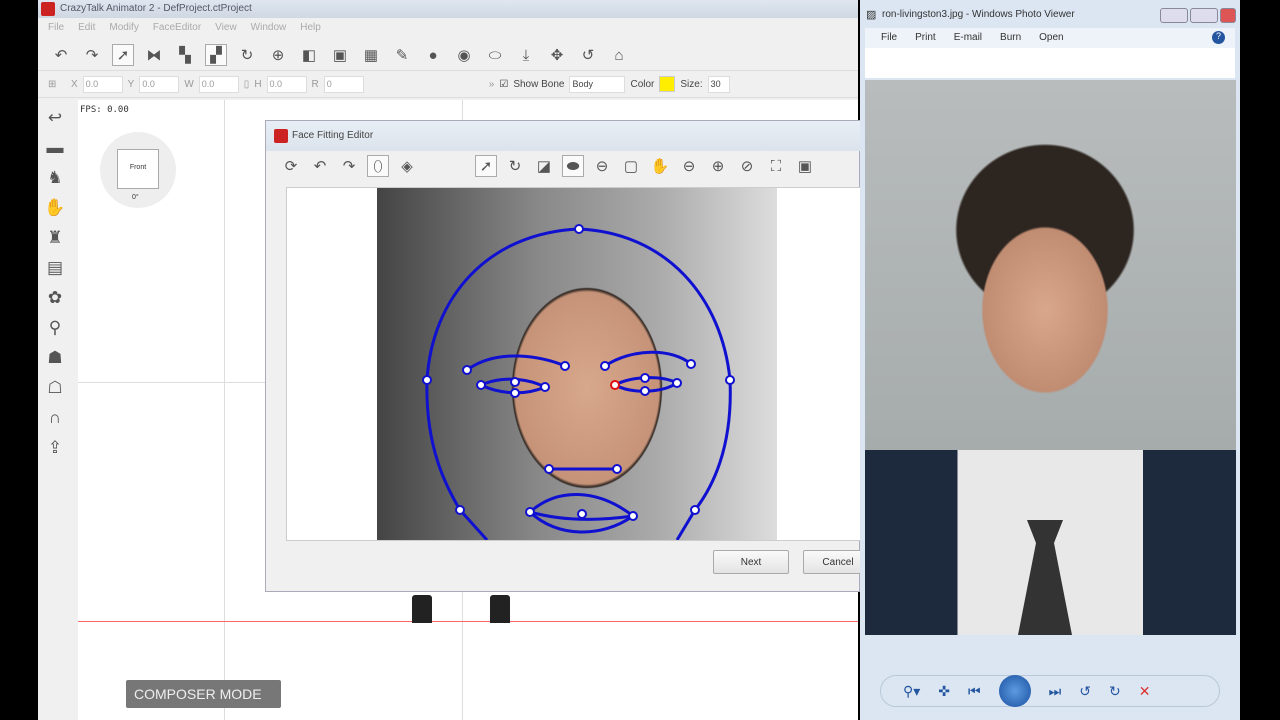  What do you see at coordinates (747, 166) in the screenshot?
I see `zoom-fit-icon: ⊘` at bounding box center [747, 166].